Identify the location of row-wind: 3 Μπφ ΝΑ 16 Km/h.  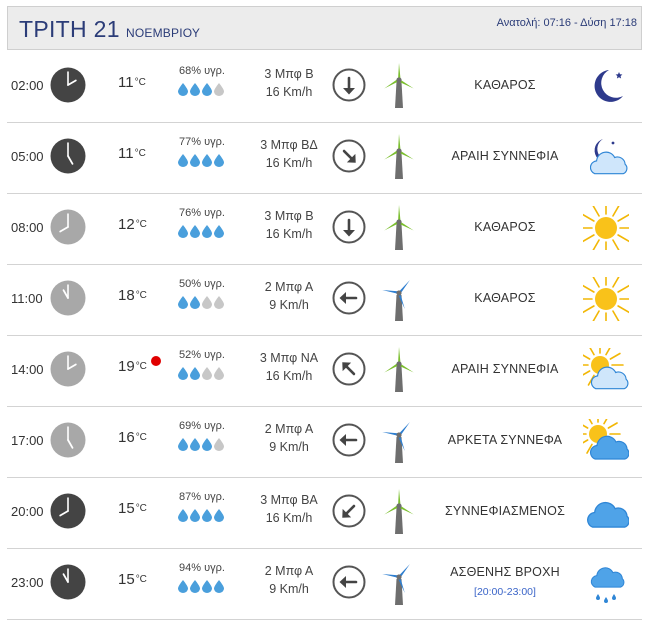
(289, 367).